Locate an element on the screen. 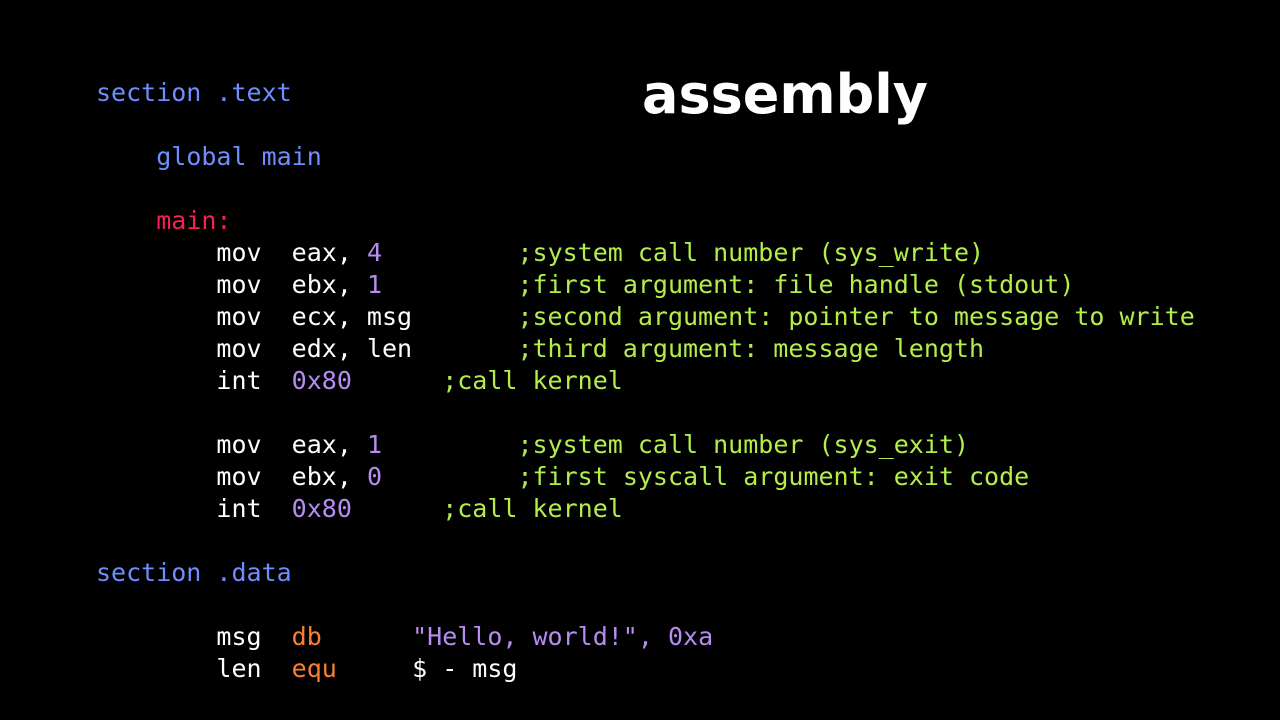 The image size is (1280, 720). code-token-directive: global main is located at coordinates (239, 156).